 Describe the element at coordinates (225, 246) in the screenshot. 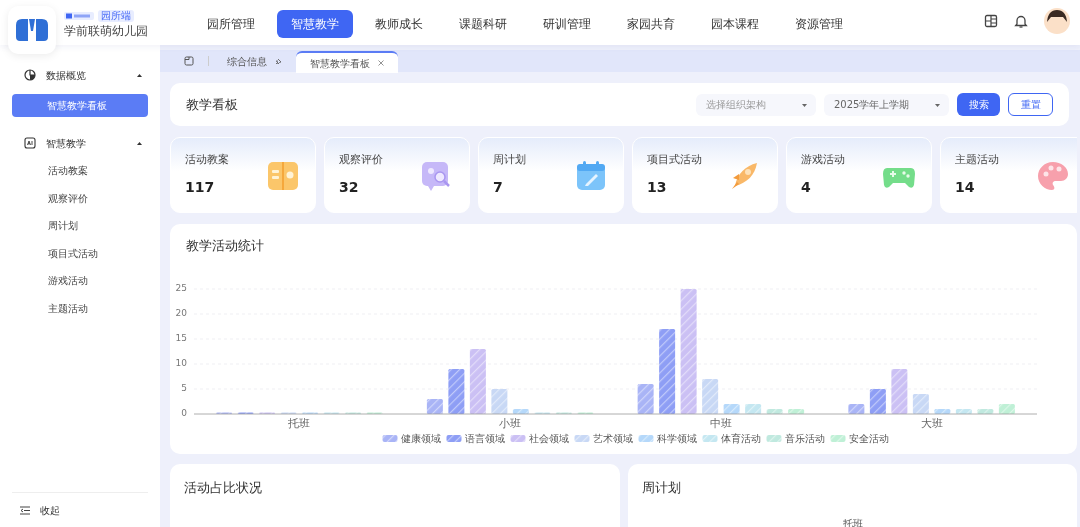

I see `chart-title: 教学活动统计` at that location.